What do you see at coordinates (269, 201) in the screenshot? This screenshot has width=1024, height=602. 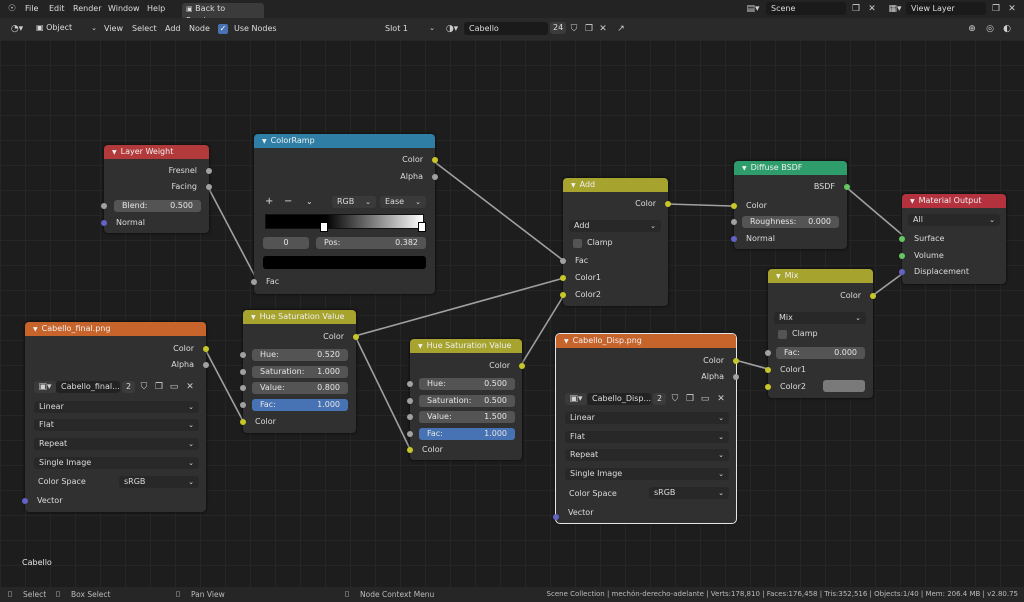 I see `add-stop-button: +` at bounding box center [269, 201].